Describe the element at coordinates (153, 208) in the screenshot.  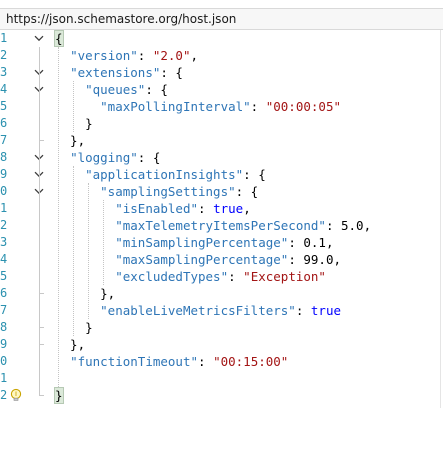
I see `code-text: "isEnabled": true,` at that location.